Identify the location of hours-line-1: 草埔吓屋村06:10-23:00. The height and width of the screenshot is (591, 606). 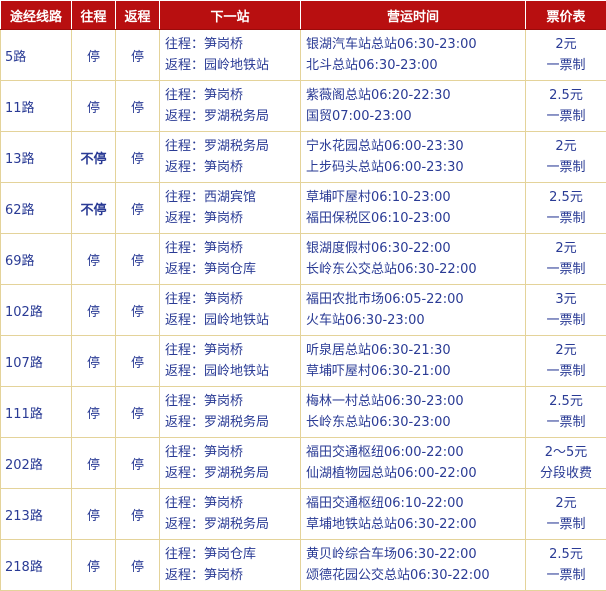
(413, 197).